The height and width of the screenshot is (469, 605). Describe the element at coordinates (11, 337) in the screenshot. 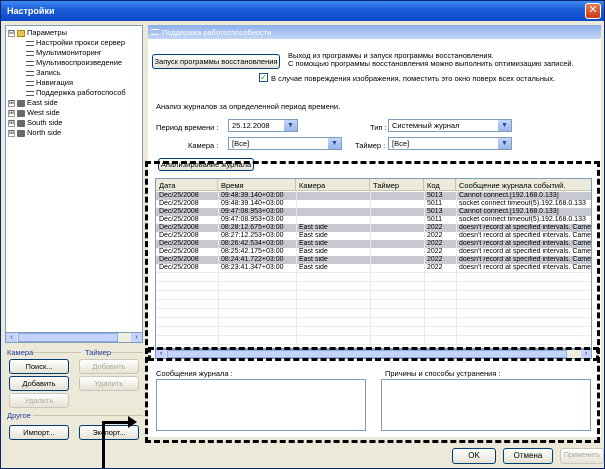

I see `scroll-left-icon: ‹` at that location.